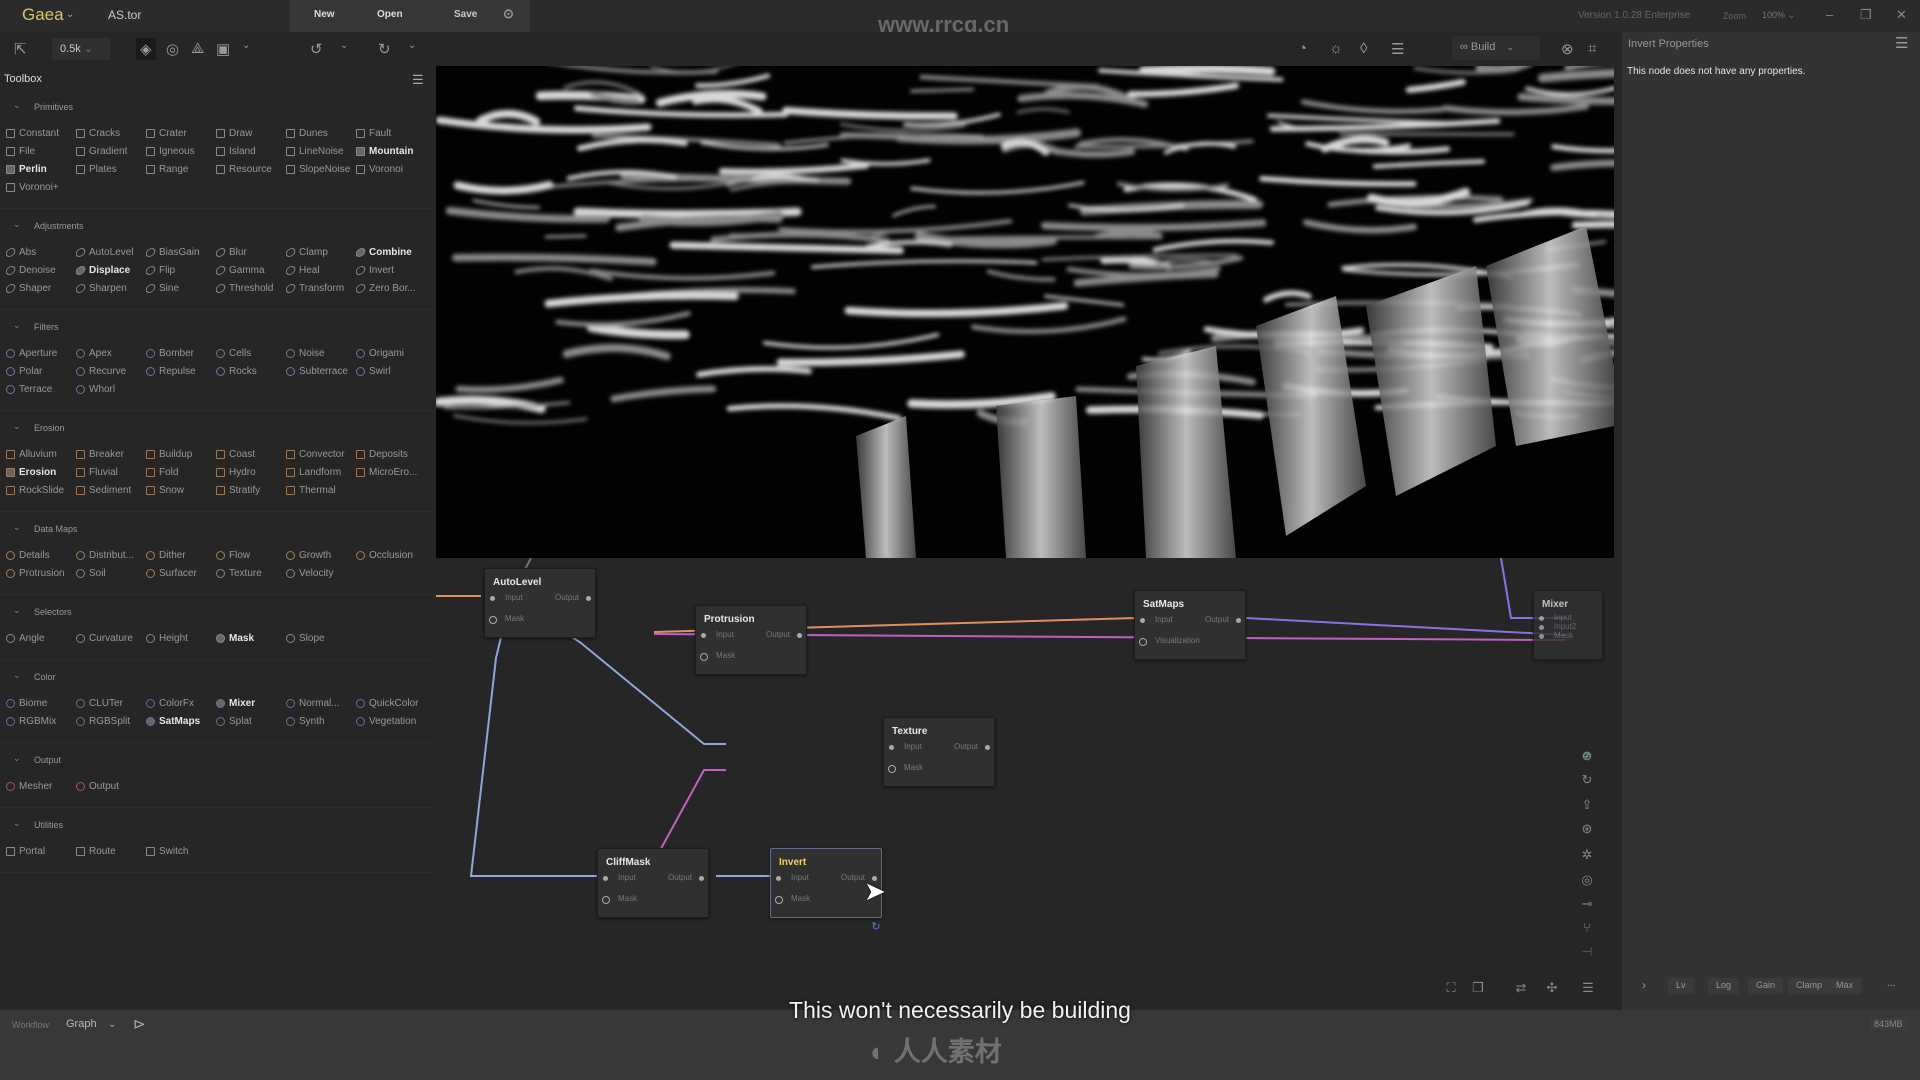 The image size is (1920, 1080). What do you see at coordinates (1766, 986) in the screenshot?
I see `view-mode-gain: Gain` at bounding box center [1766, 986].